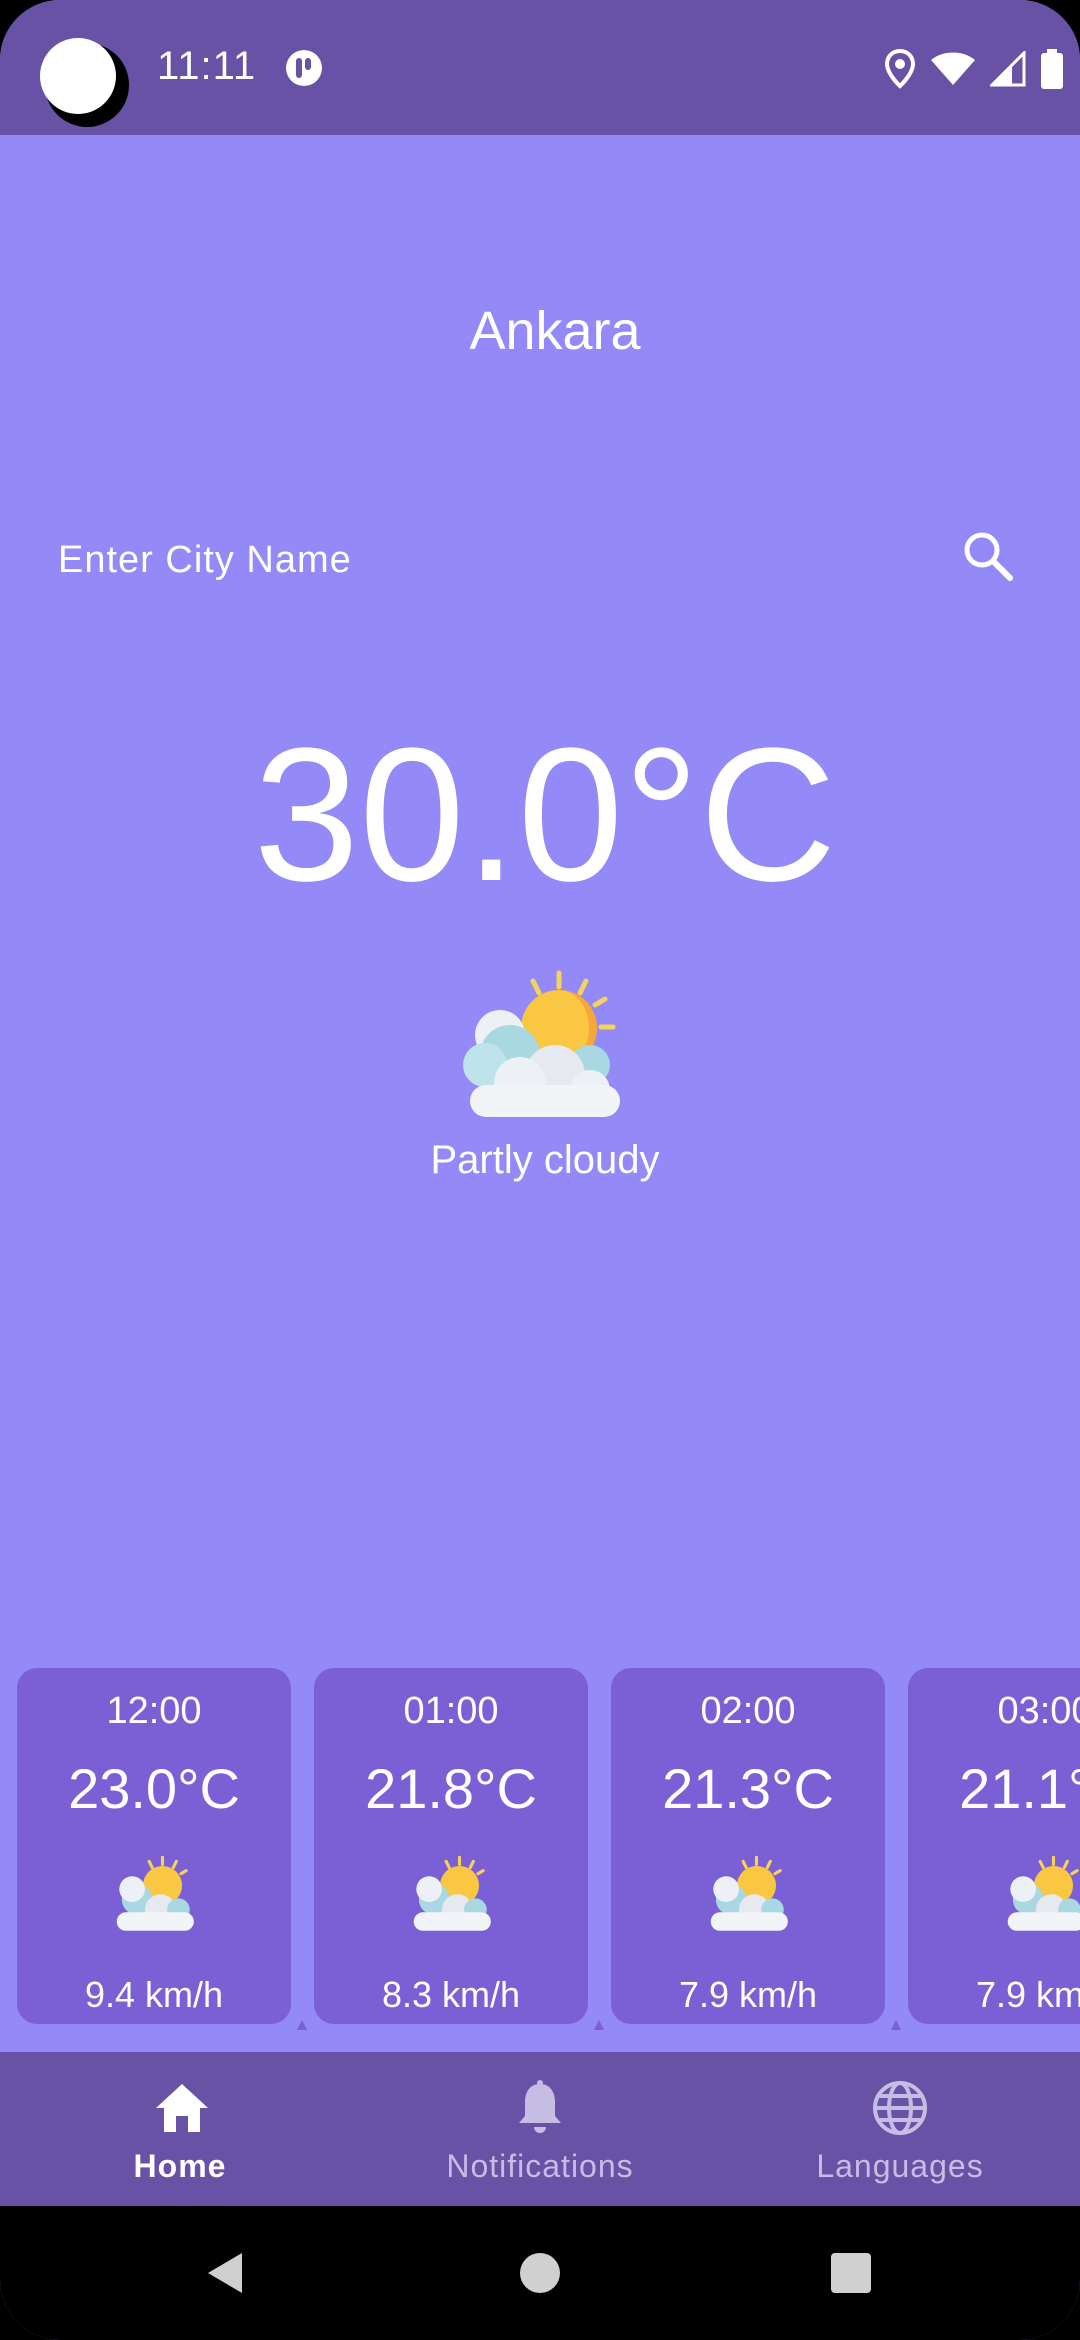 This screenshot has height=2340, width=1080. What do you see at coordinates (304, 68) in the screenshot?
I see `app-notification-icon` at bounding box center [304, 68].